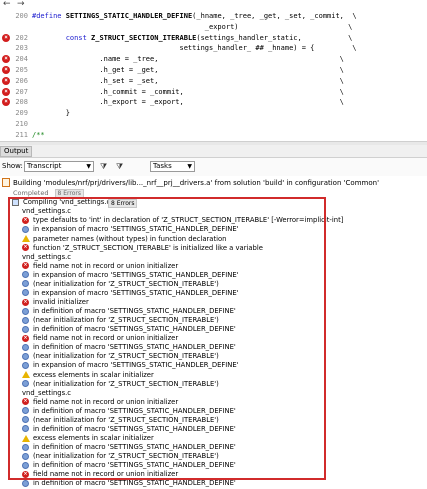 The width and height of the screenshot is (427, 489). I want to click on arrow-left-icon: ←, so click(7, 4).